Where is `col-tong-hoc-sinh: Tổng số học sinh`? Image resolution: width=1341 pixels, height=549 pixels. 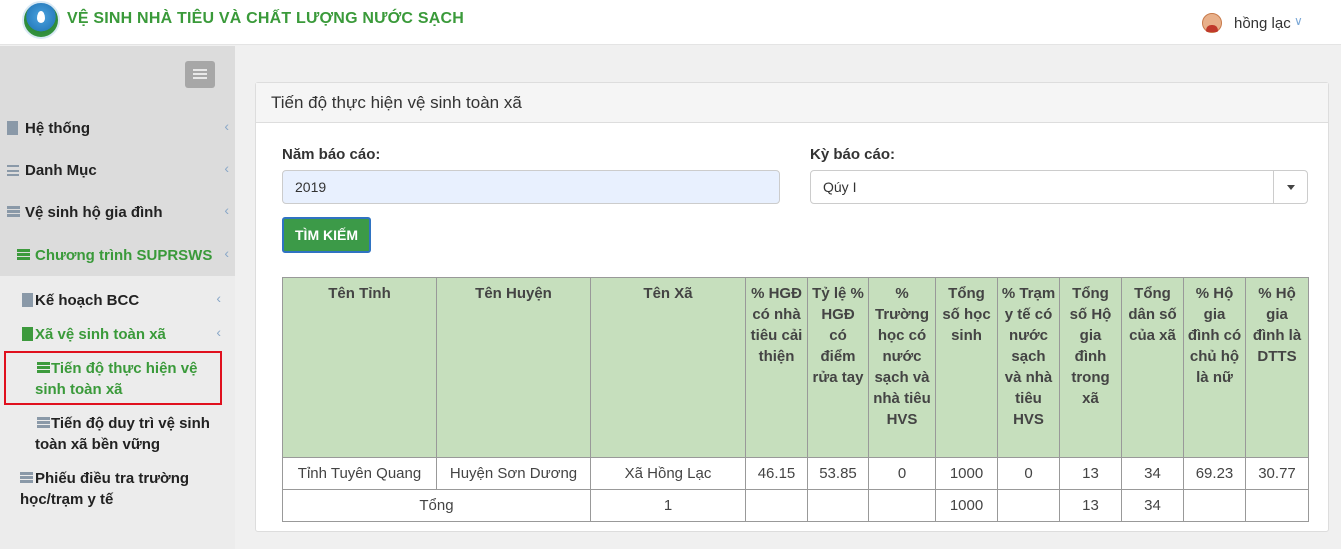
col-tong-hoc-sinh: Tổng số học sinh is located at coordinates (966, 367).